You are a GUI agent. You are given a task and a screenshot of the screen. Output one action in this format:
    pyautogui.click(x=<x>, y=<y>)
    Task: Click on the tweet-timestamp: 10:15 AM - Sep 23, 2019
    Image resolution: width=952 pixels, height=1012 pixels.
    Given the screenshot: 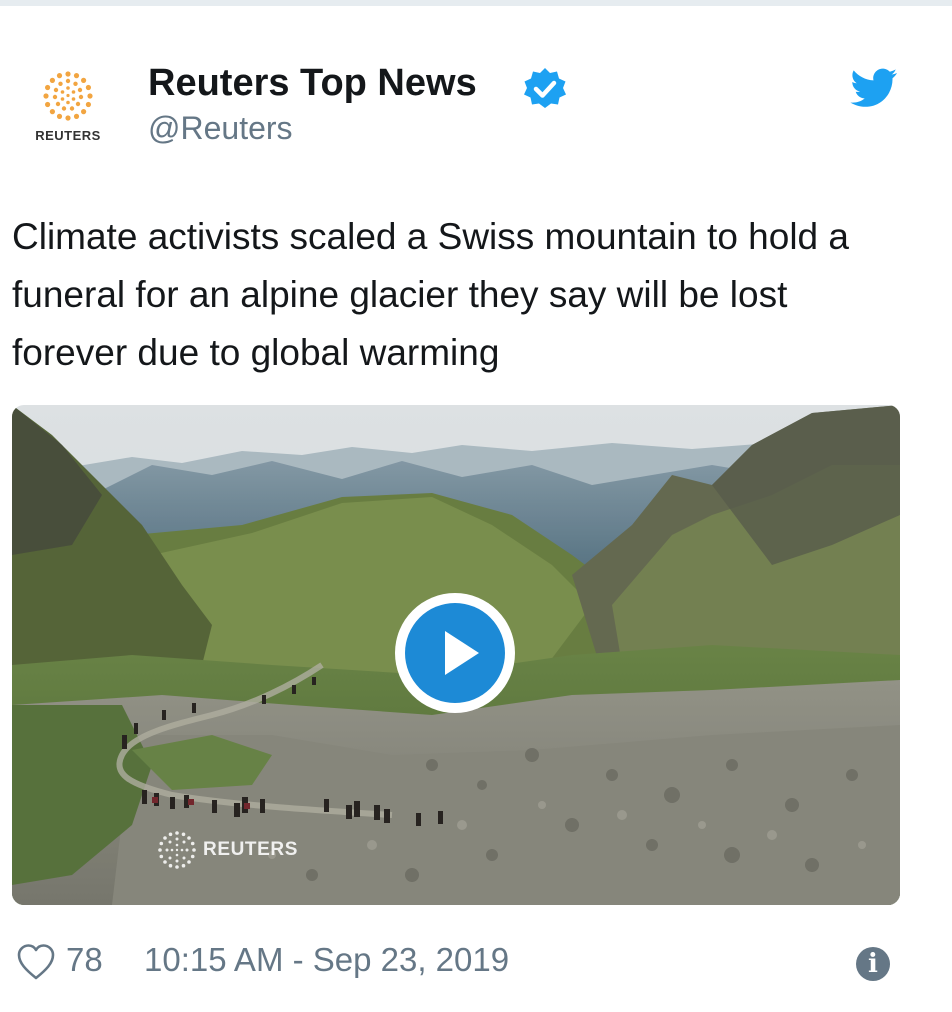 What is the action you would take?
    pyautogui.click(x=326, y=960)
    